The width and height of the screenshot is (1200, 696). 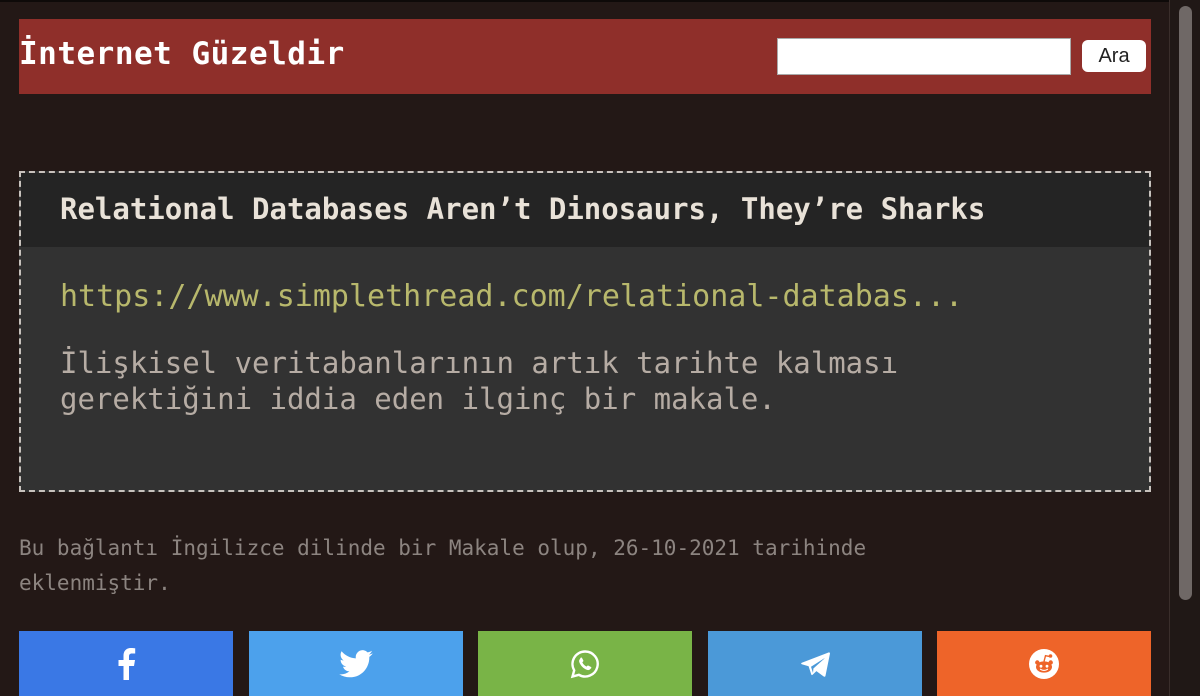 I want to click on reddit-icon, so click(x=1044, y=663).